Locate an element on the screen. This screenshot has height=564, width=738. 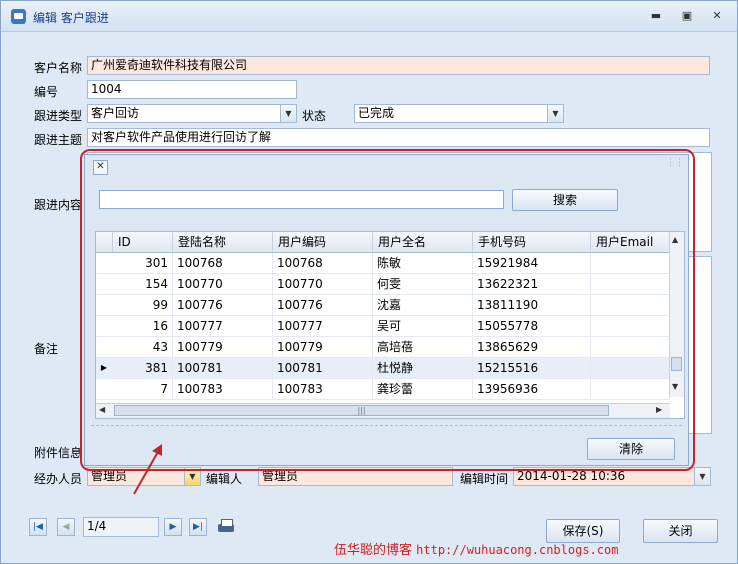
number-field: 1004 is located at coordinates (192, 89).